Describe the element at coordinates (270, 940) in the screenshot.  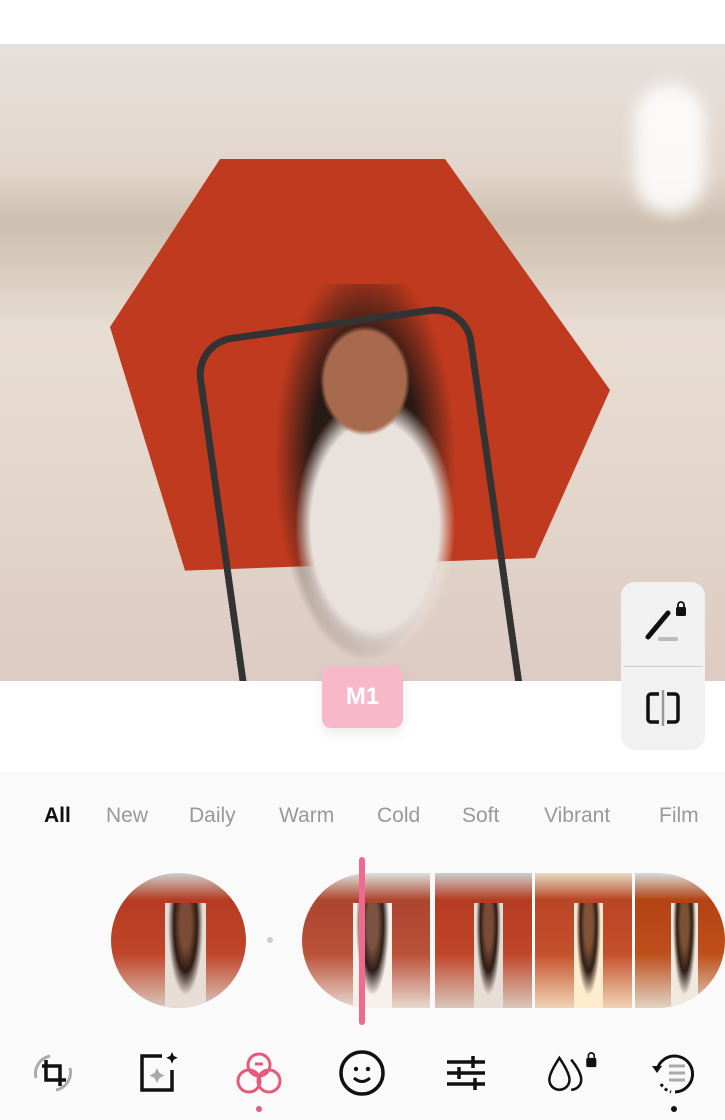
I see `separator-dot` at that location.